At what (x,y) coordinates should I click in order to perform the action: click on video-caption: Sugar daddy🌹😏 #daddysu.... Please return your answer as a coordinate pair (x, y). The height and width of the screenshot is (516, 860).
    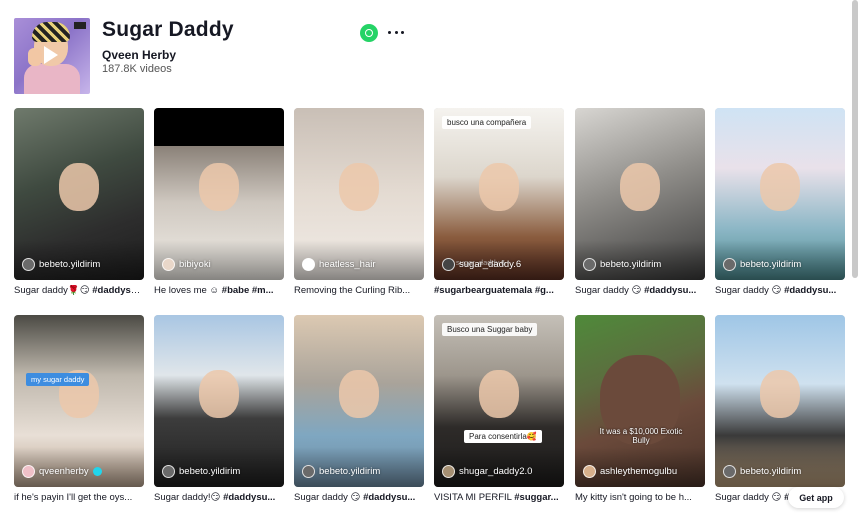
    Looking at the image, I should click on (79, 290).